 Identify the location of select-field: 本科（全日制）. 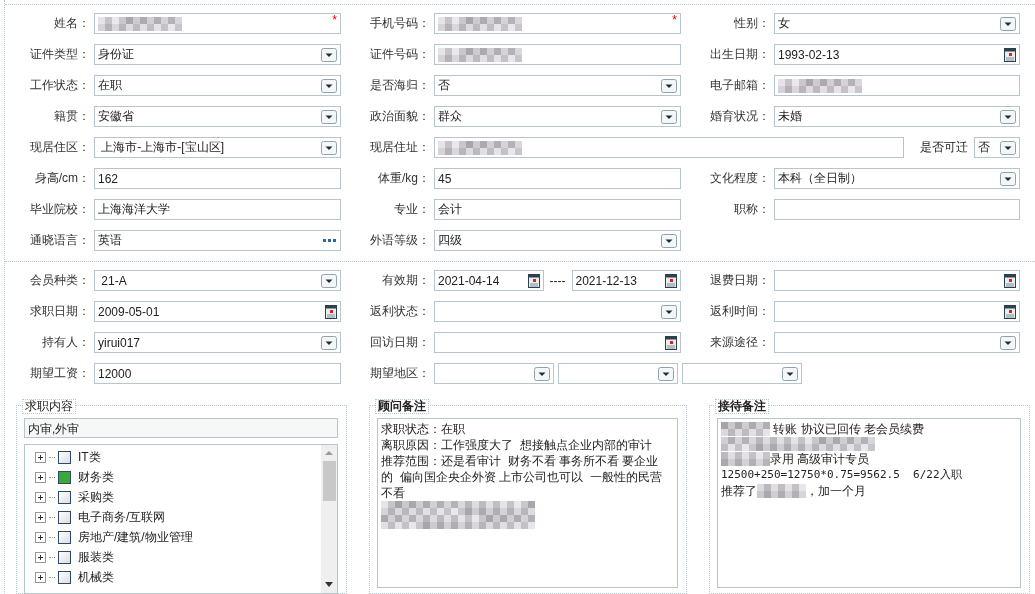
(897, 178).